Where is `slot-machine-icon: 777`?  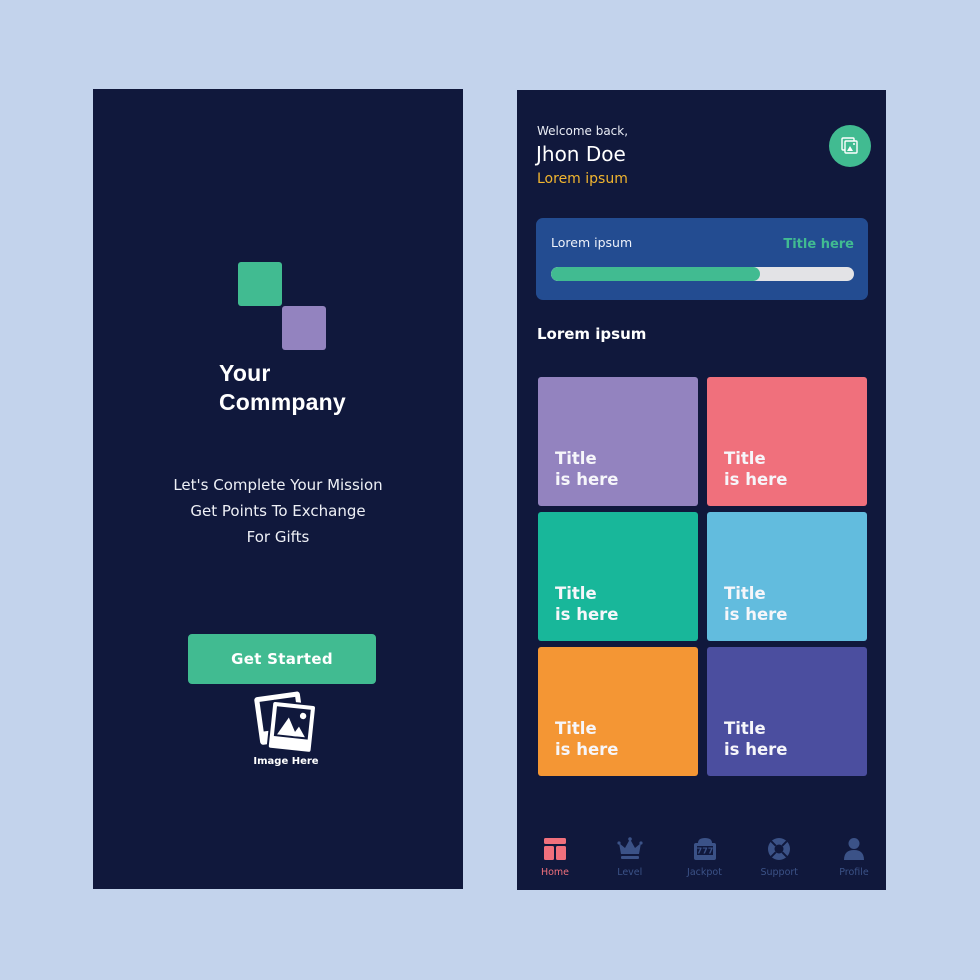
slot-machine-icon: 777 is located at coordinates (704, 849).